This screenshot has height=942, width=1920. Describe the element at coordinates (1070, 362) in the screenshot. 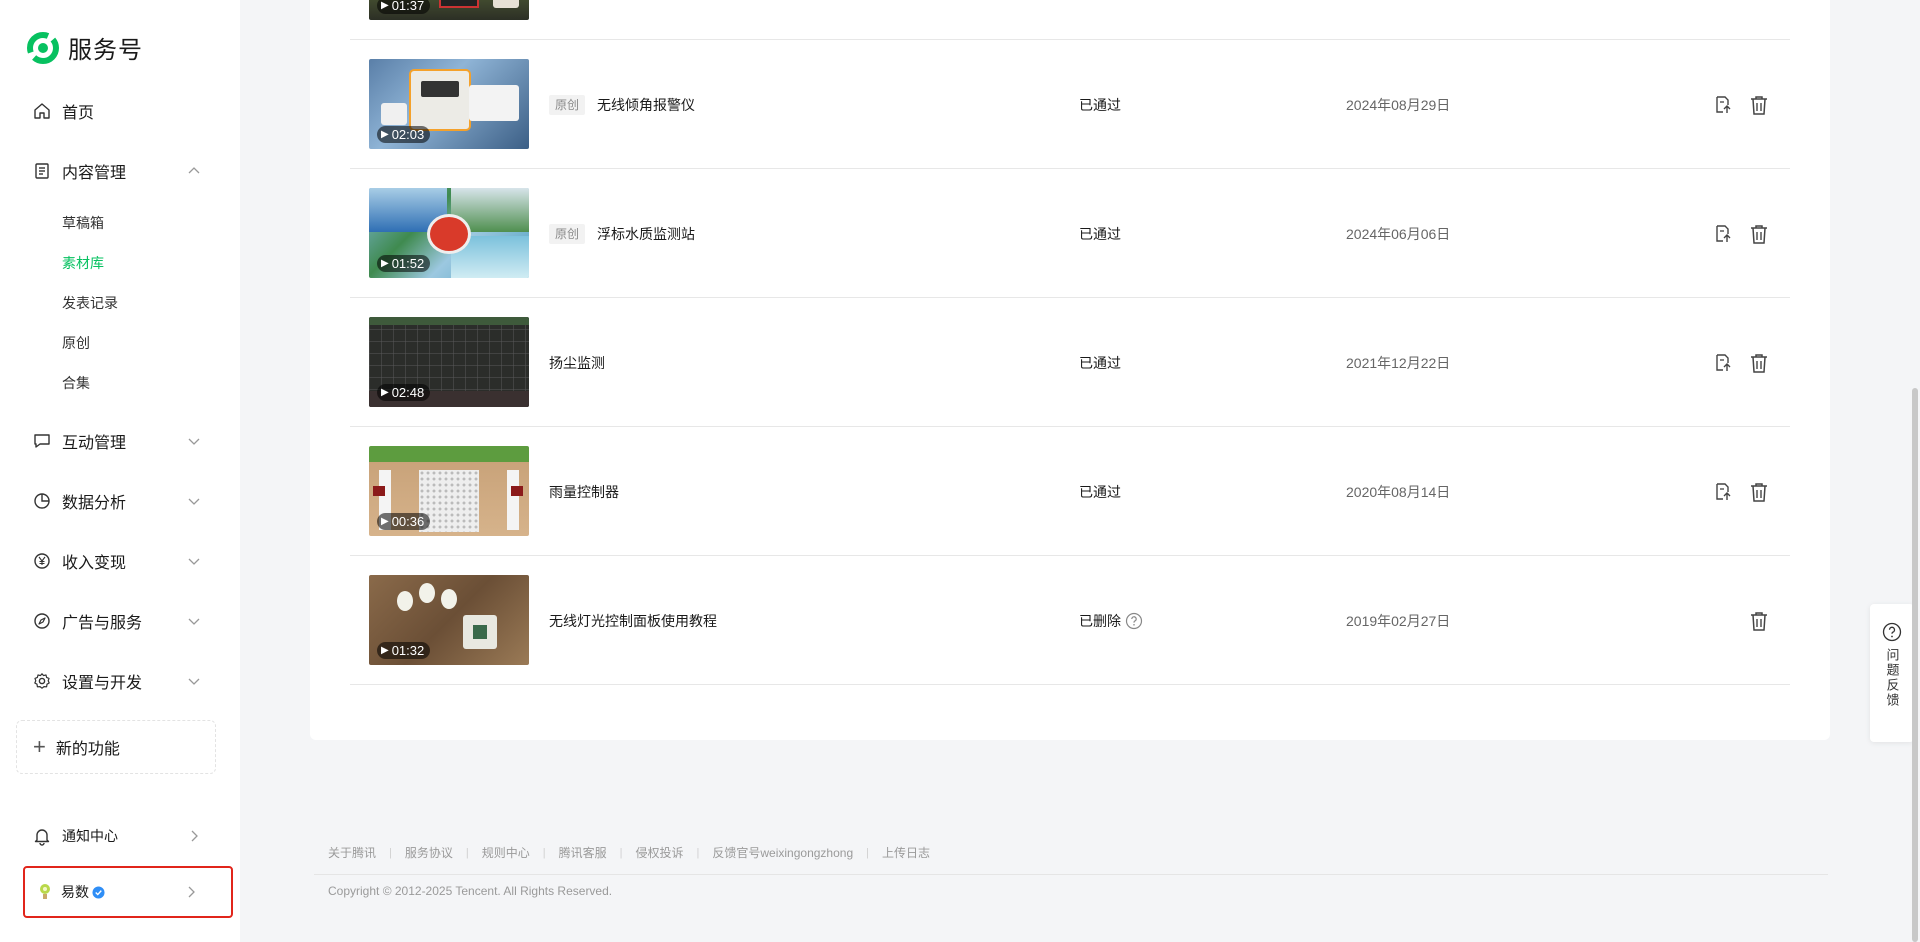

I see `table-row: ▶ 02:48 扬尘监测 已通过 2021年12月22日` at that location.